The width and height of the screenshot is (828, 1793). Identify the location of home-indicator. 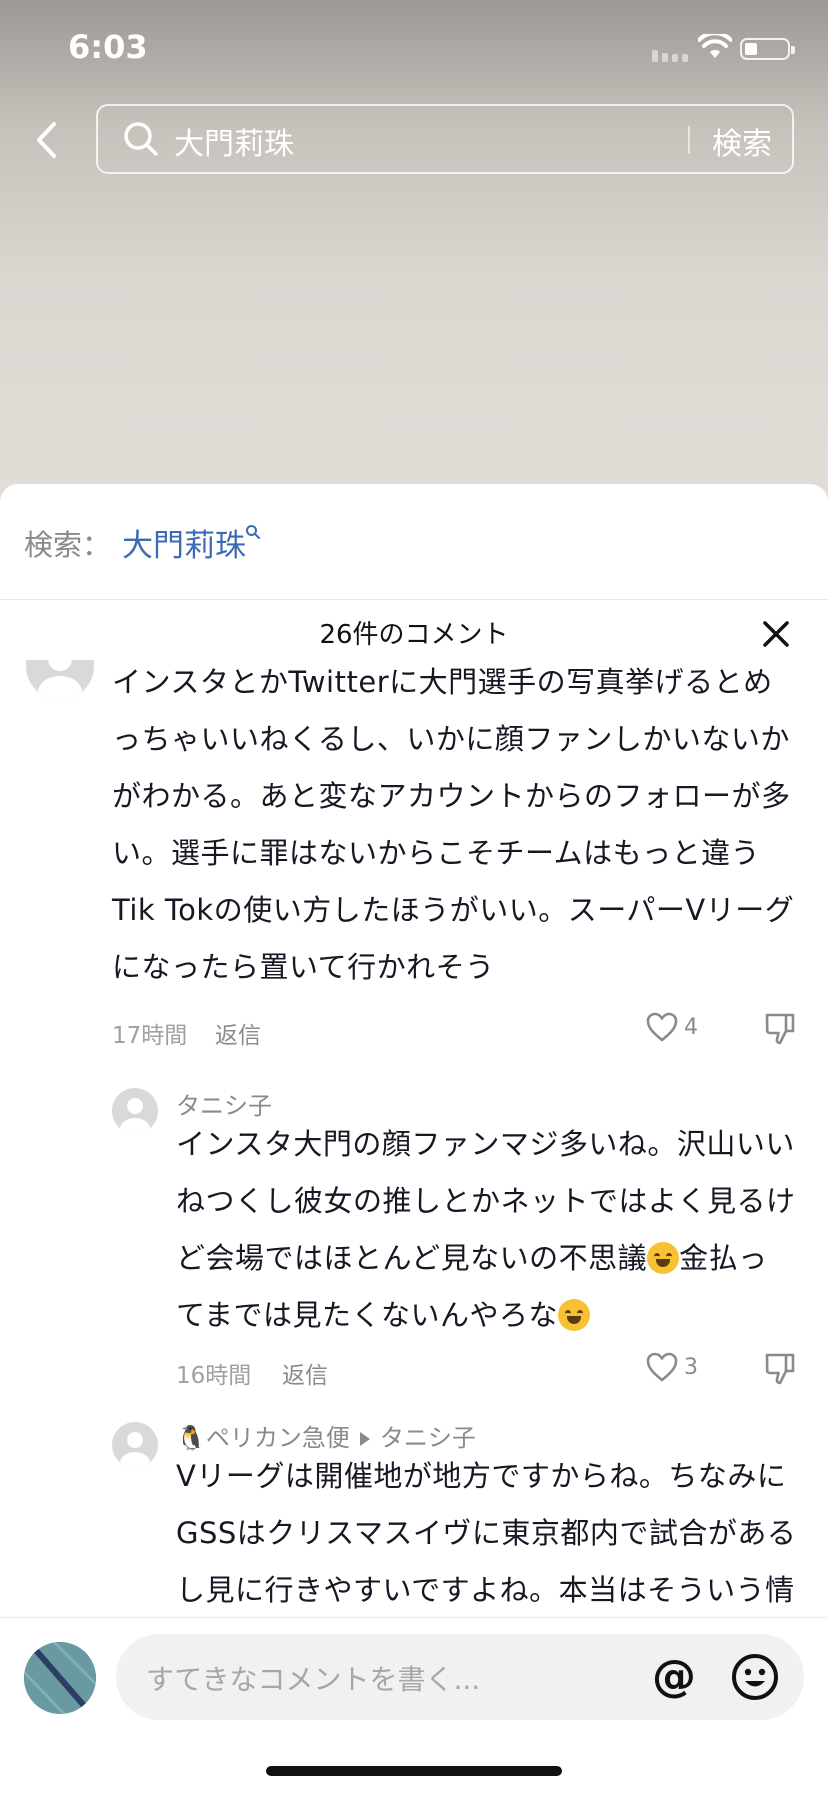
(414, 1771).